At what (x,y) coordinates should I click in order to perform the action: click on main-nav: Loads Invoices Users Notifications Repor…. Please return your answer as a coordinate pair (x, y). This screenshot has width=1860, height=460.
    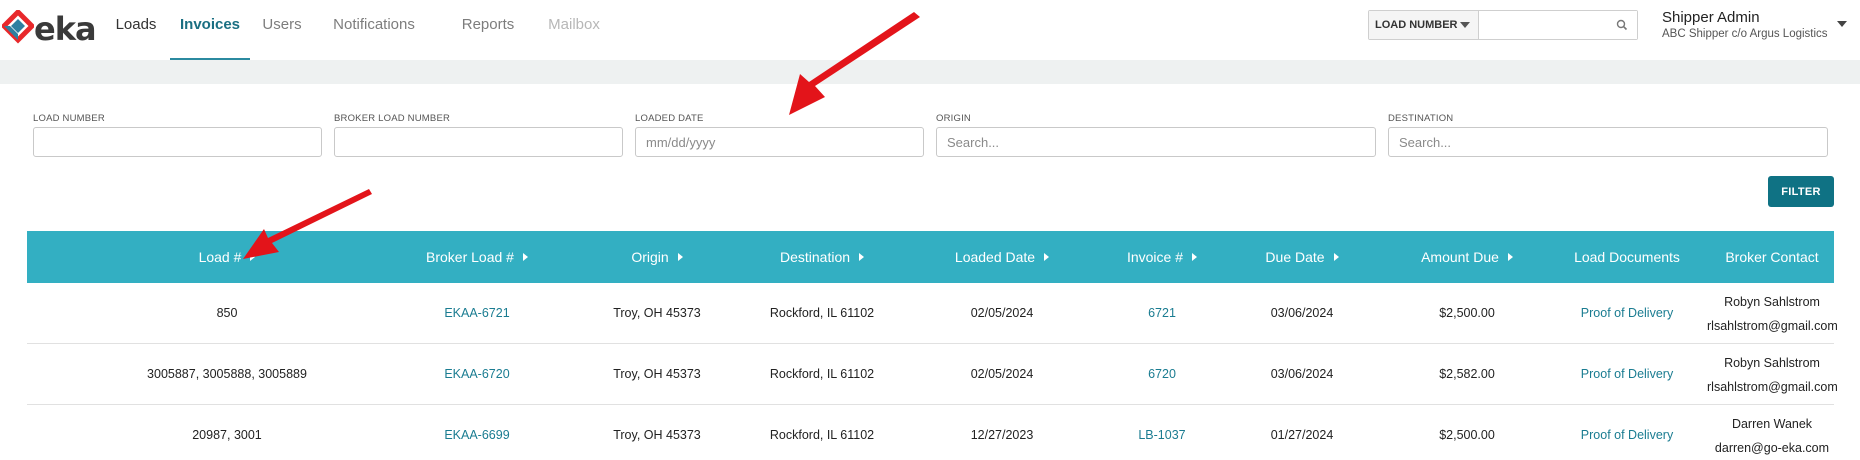
    Looking at the image, I should click on (355, 30).